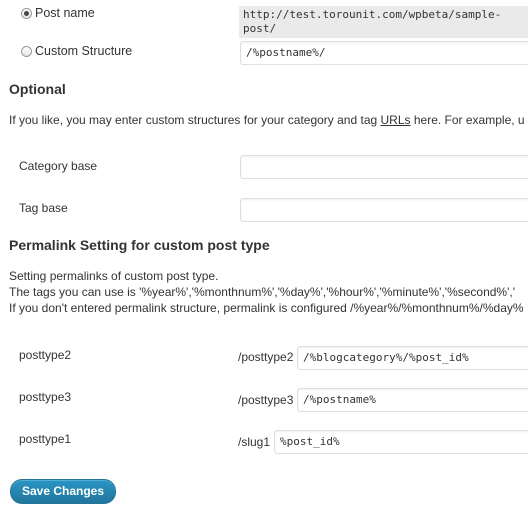 Image resolution: width=528 pixels, height=516 pixels. What do you see at coordinates (395, 120) in the screenshot?
I see `optional-description-urls: URLs` at bounding box center [395, 120].